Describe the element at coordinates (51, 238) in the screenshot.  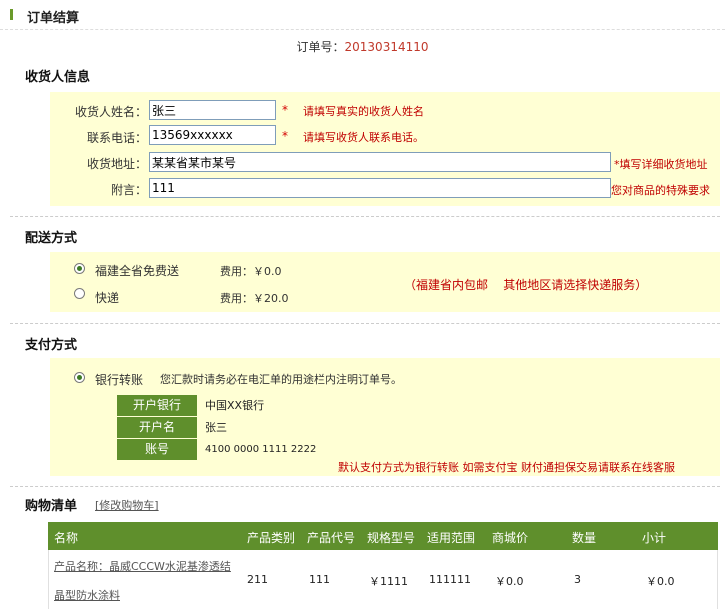
I see `delivery-section-title: 配送方式` at that location.